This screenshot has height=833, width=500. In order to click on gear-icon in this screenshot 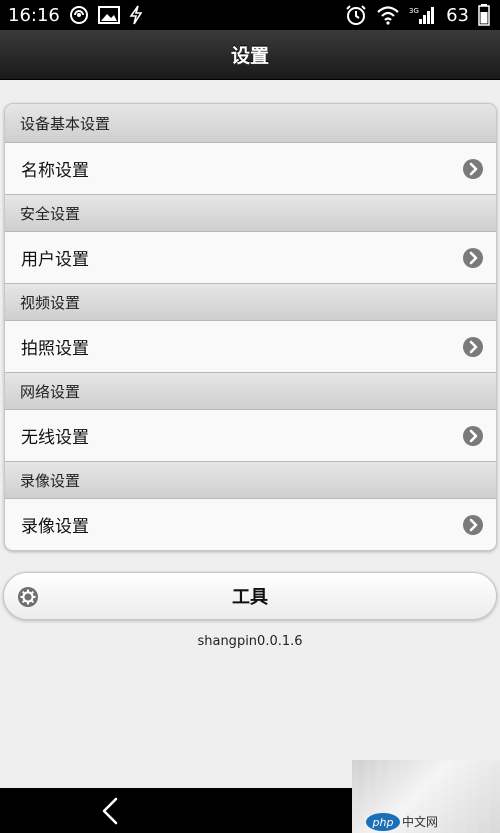, I will do `click(28, 597)`.